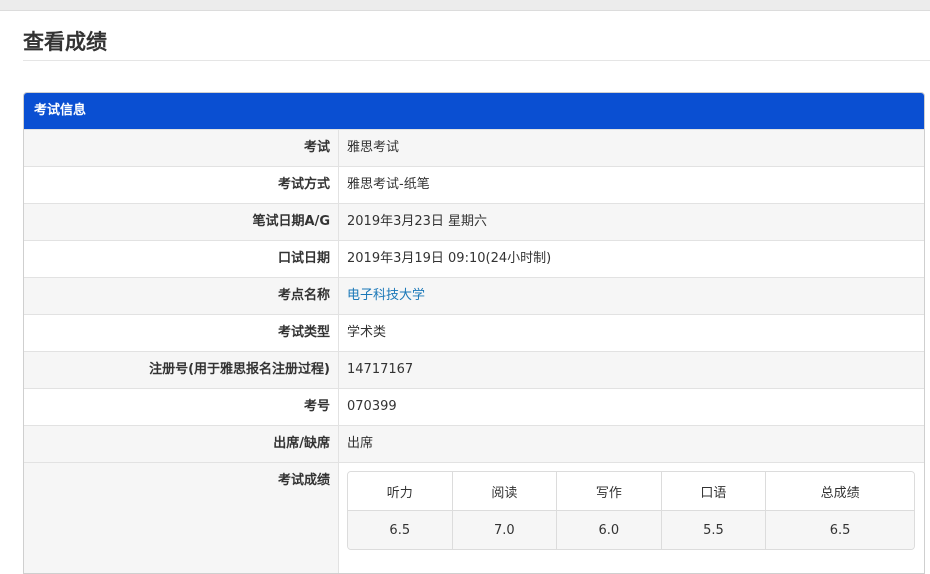 Image resolution: width=930 pixels, height=574 pixels. What do you see at coordinates (380, 369) in the screenshot?
I see `value-registration-number: 14717167` at bounding box center [380, 369].